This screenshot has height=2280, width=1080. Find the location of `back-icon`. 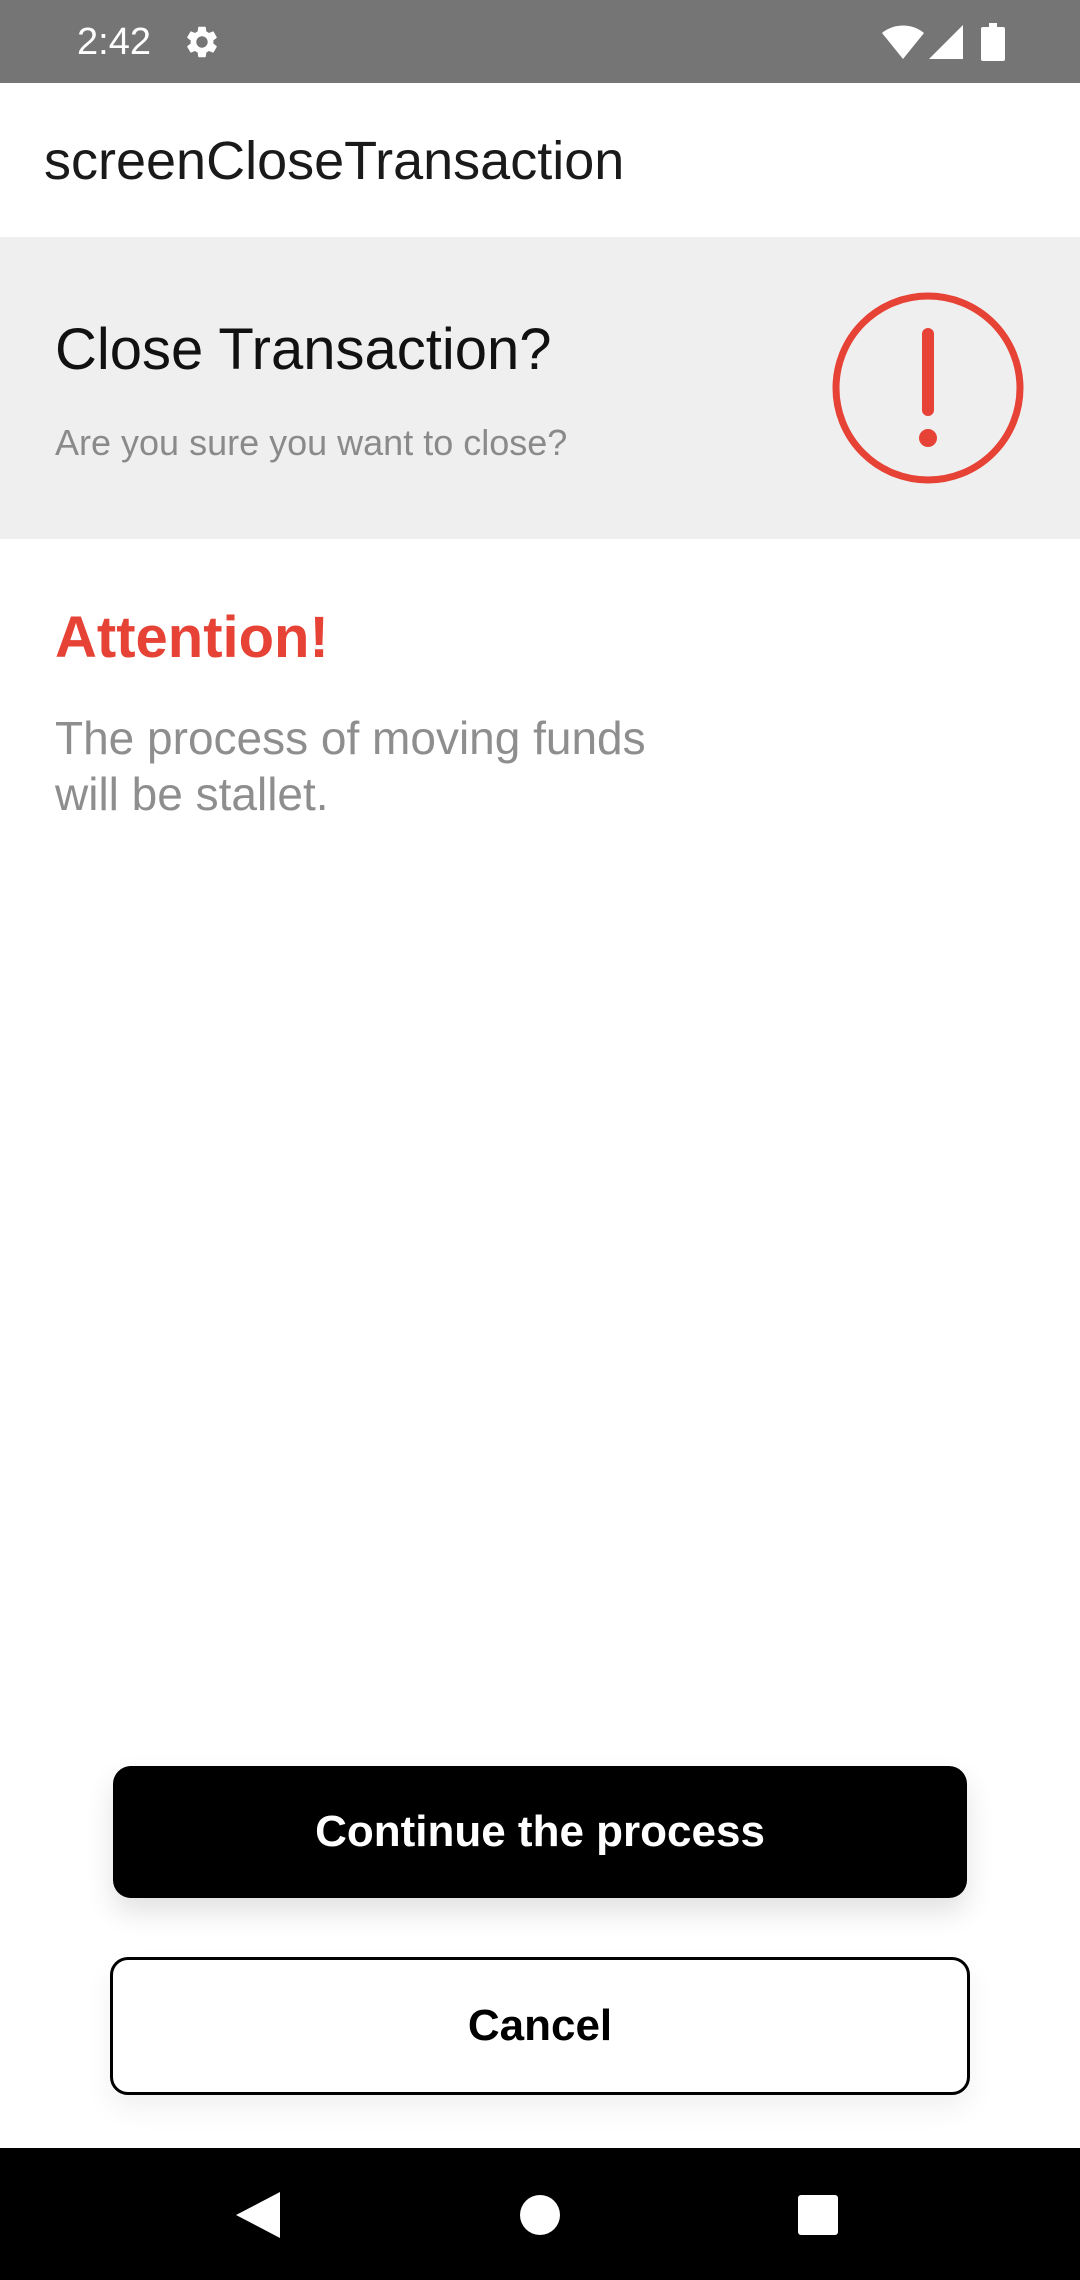

back-icon is located at coordinates (258, 2215).